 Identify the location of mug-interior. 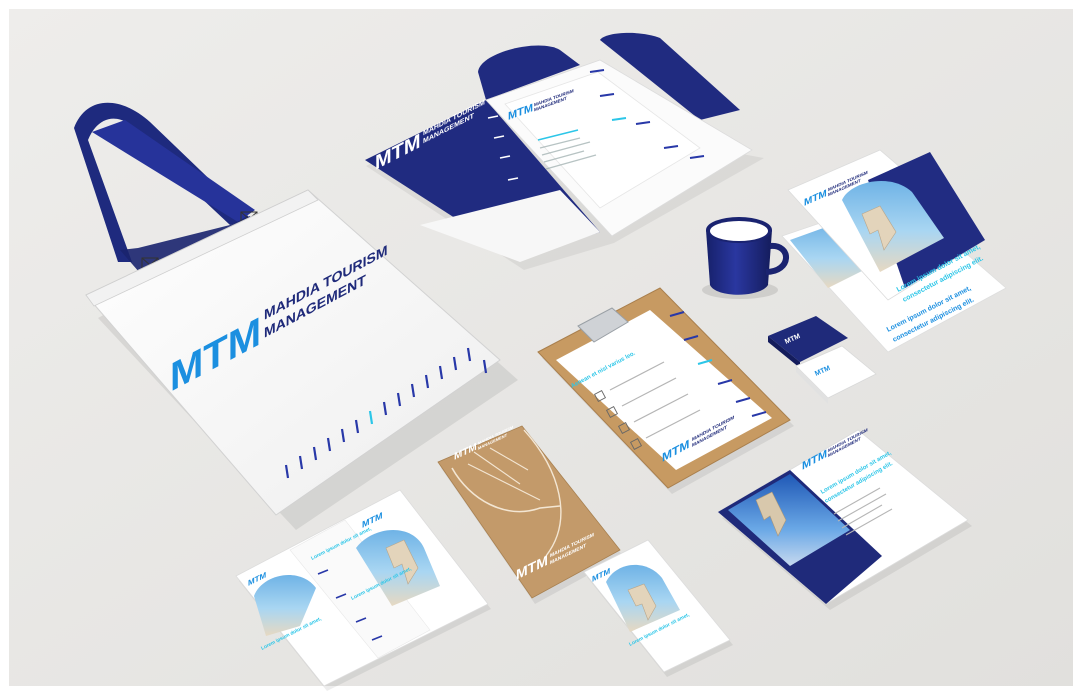
(739, 231).